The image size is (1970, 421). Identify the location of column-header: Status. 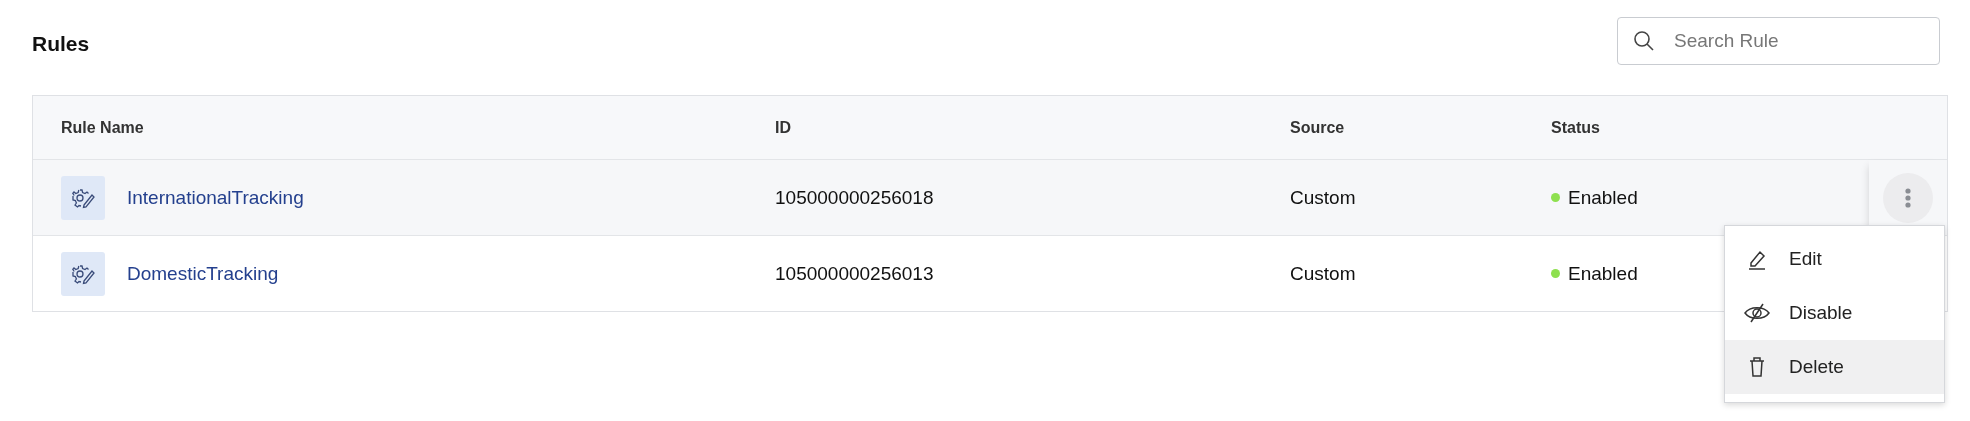
(1575, 127).